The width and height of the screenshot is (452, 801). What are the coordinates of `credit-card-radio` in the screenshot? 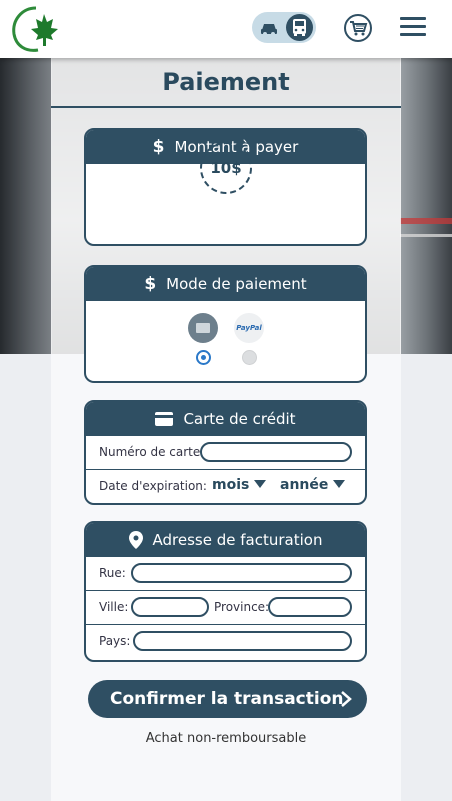 It's located at (203, 357).